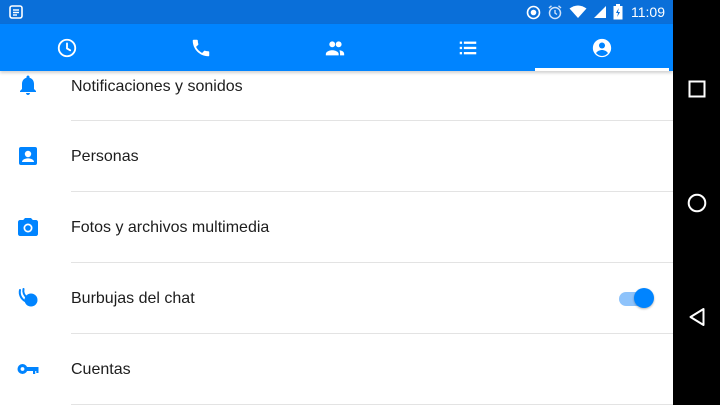 The image size is (720, 405). Describe the element at coordinates (170, 227) in the screenshot. I see `settings-item-label: Fotos y archivos multimedia` at that location.